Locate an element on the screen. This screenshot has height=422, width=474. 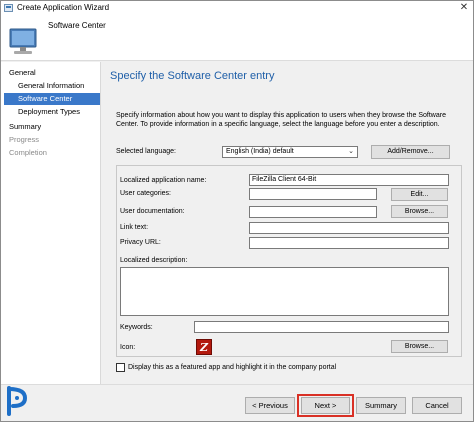
localized-description-label: Localized description: is located at coordinates (154, 260).